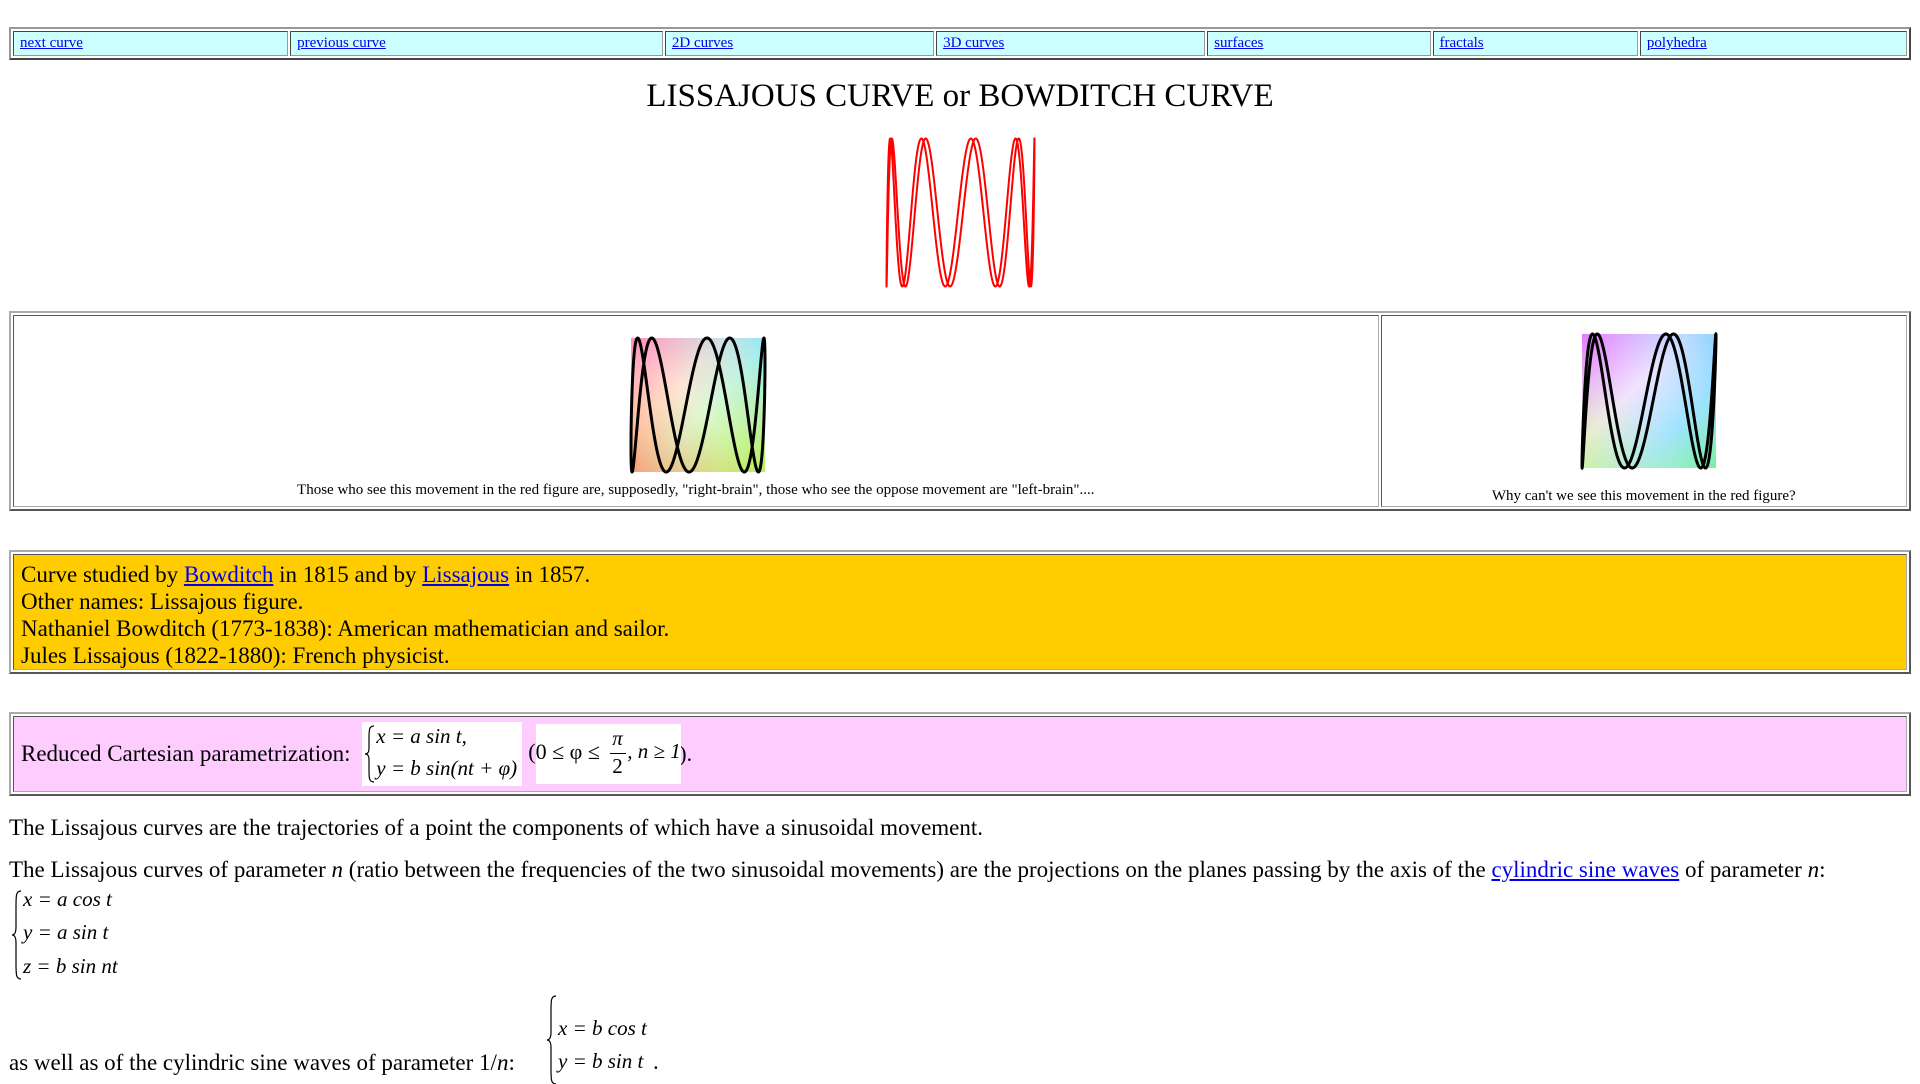  I want to click on nav-cell-2d: 2D curves, so click(799, 43).